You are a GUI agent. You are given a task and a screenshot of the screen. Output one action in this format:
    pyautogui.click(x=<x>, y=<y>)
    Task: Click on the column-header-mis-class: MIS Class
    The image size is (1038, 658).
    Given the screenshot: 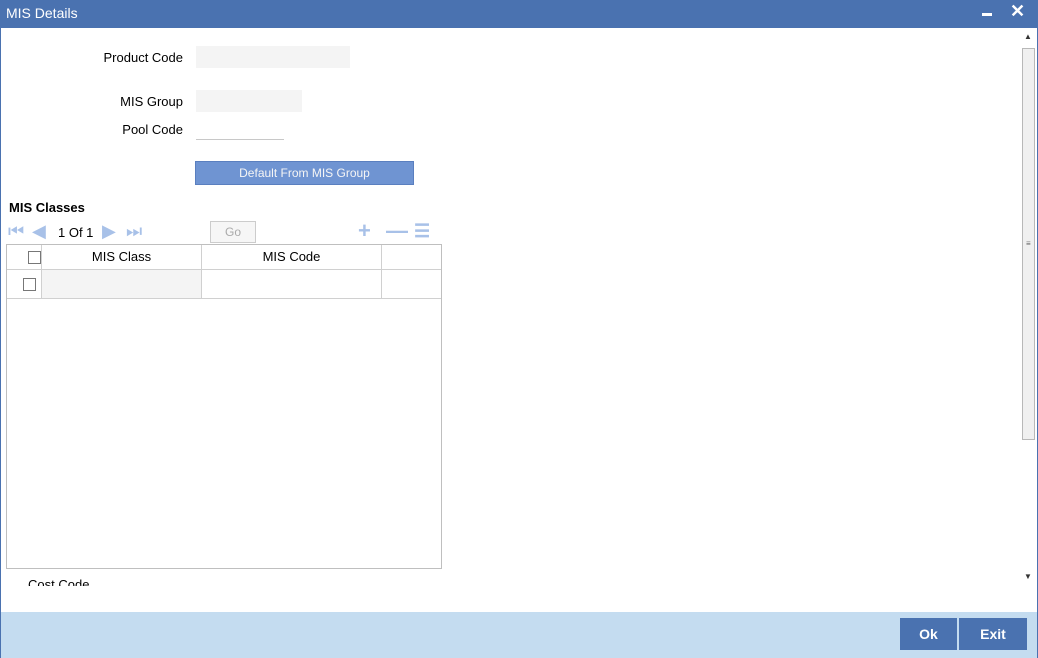 What is the action you would take?
    pyautogui.click(x=122, y=257)
    